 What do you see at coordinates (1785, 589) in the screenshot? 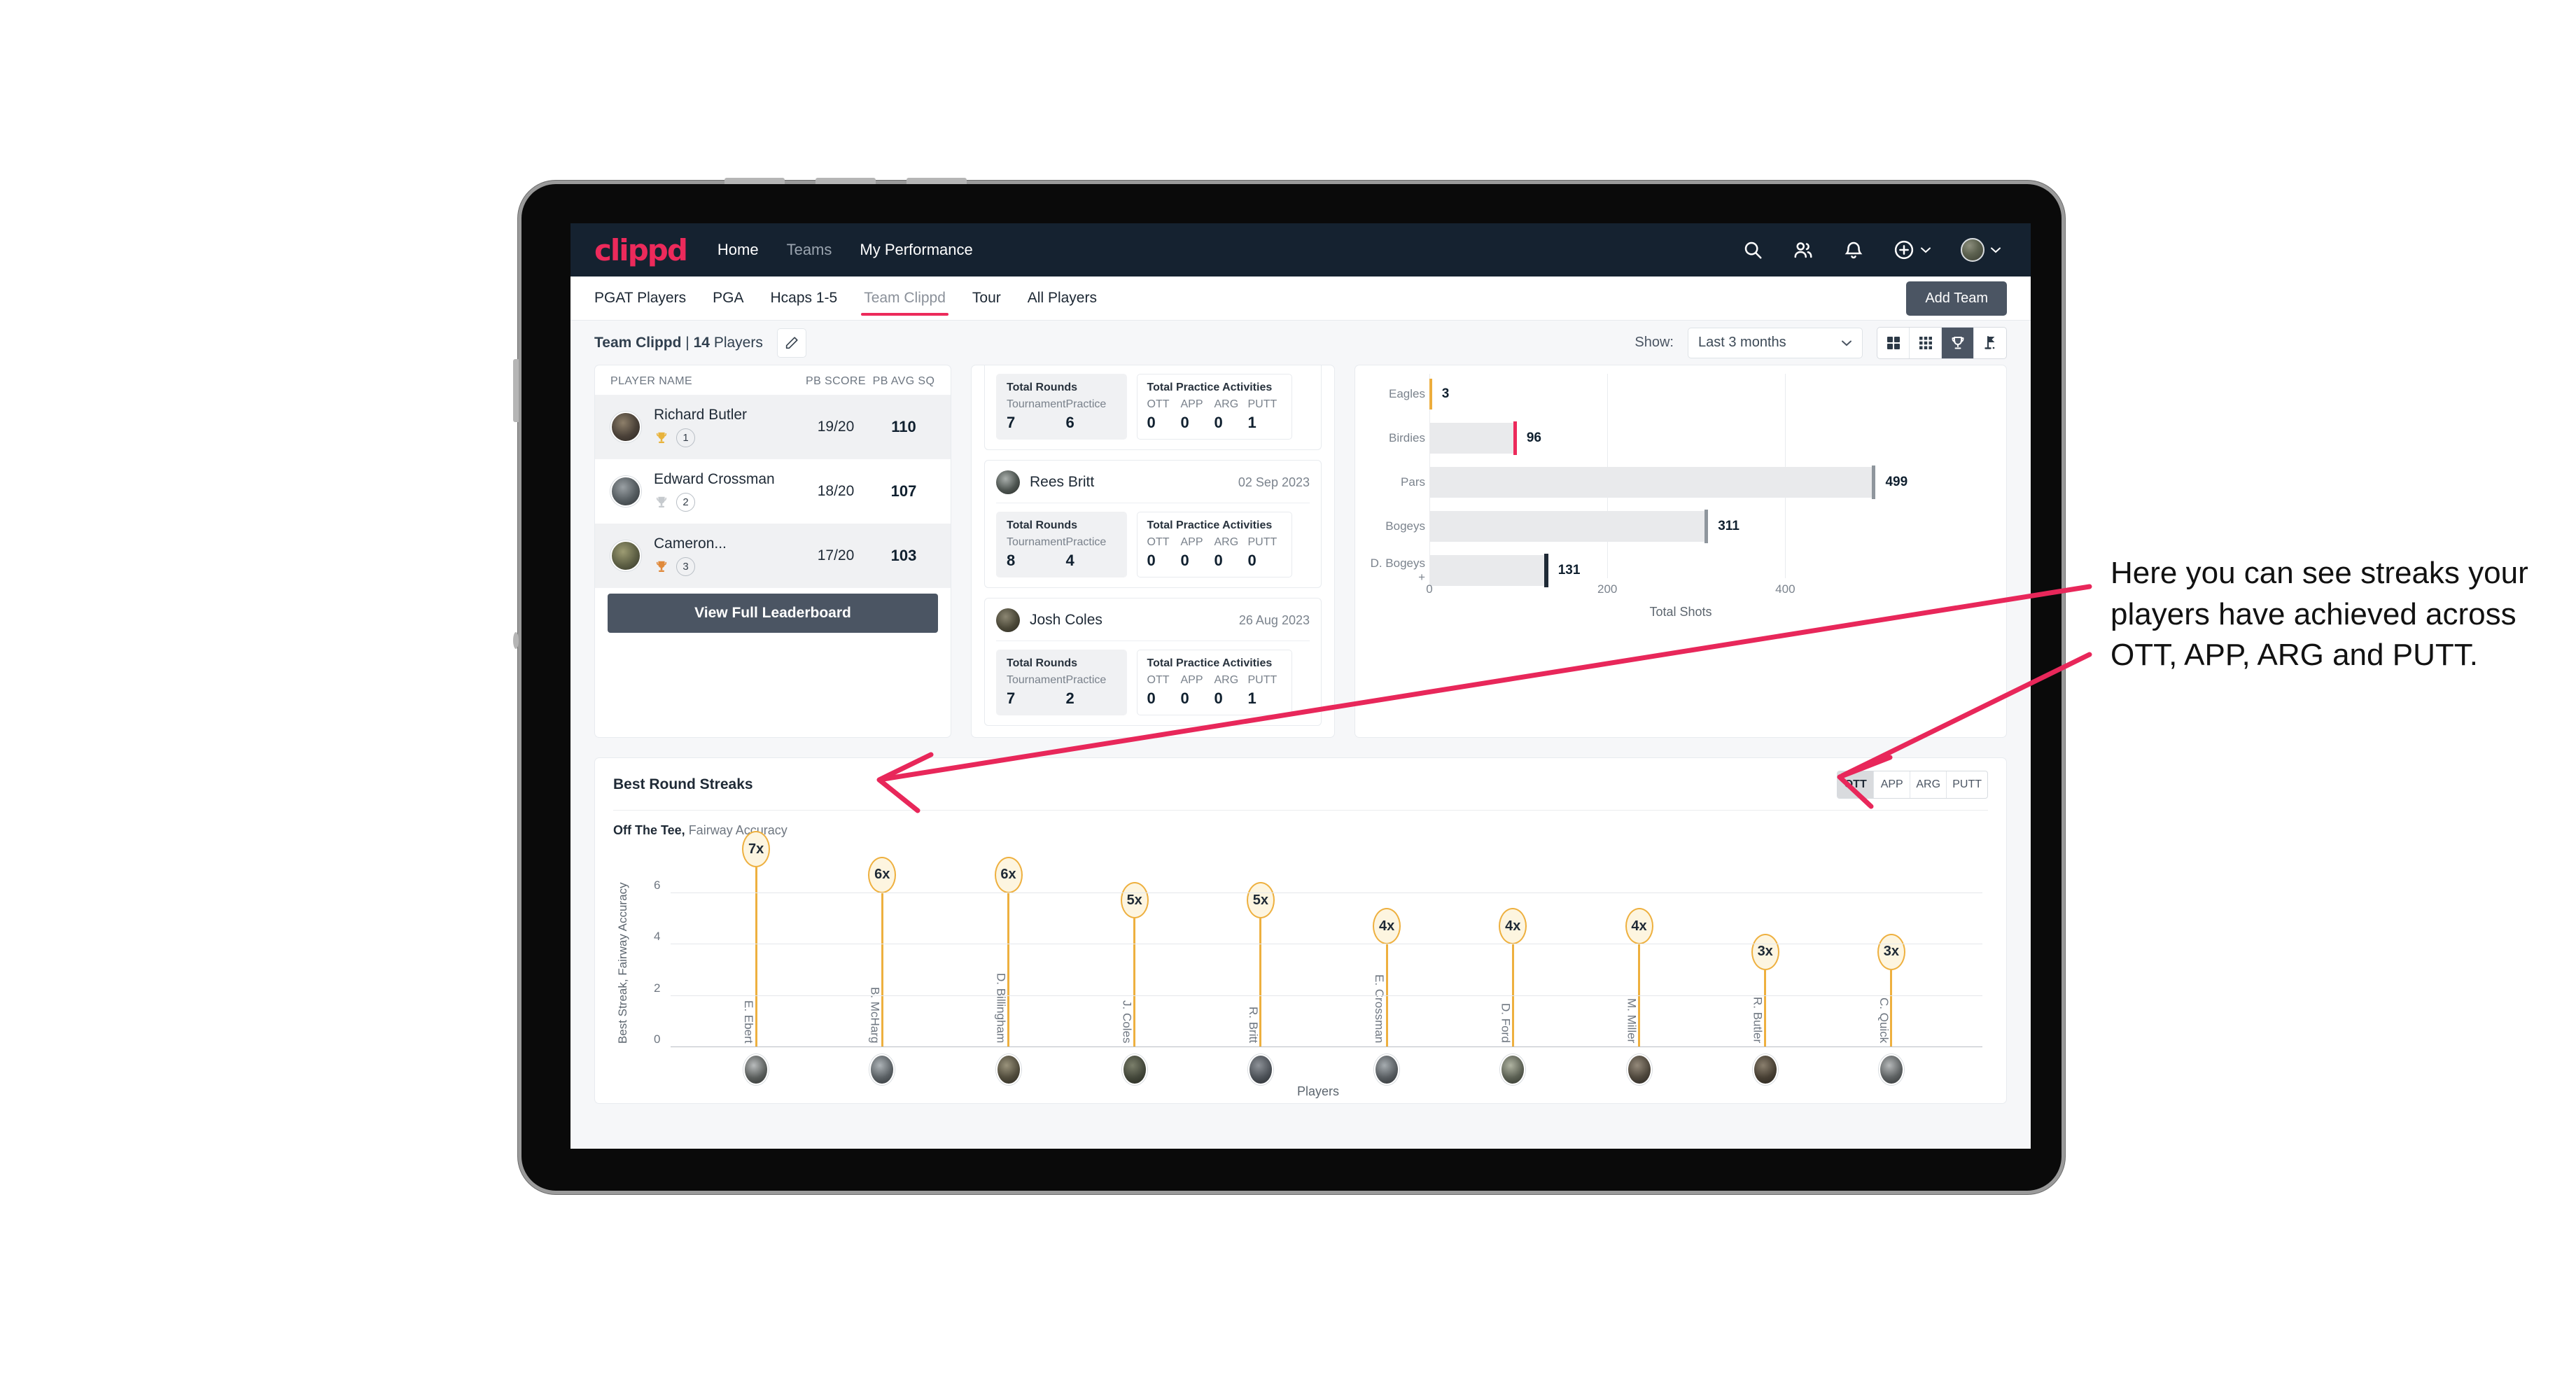
I see `x-tick: 400` at bounding box center [1785, 589].